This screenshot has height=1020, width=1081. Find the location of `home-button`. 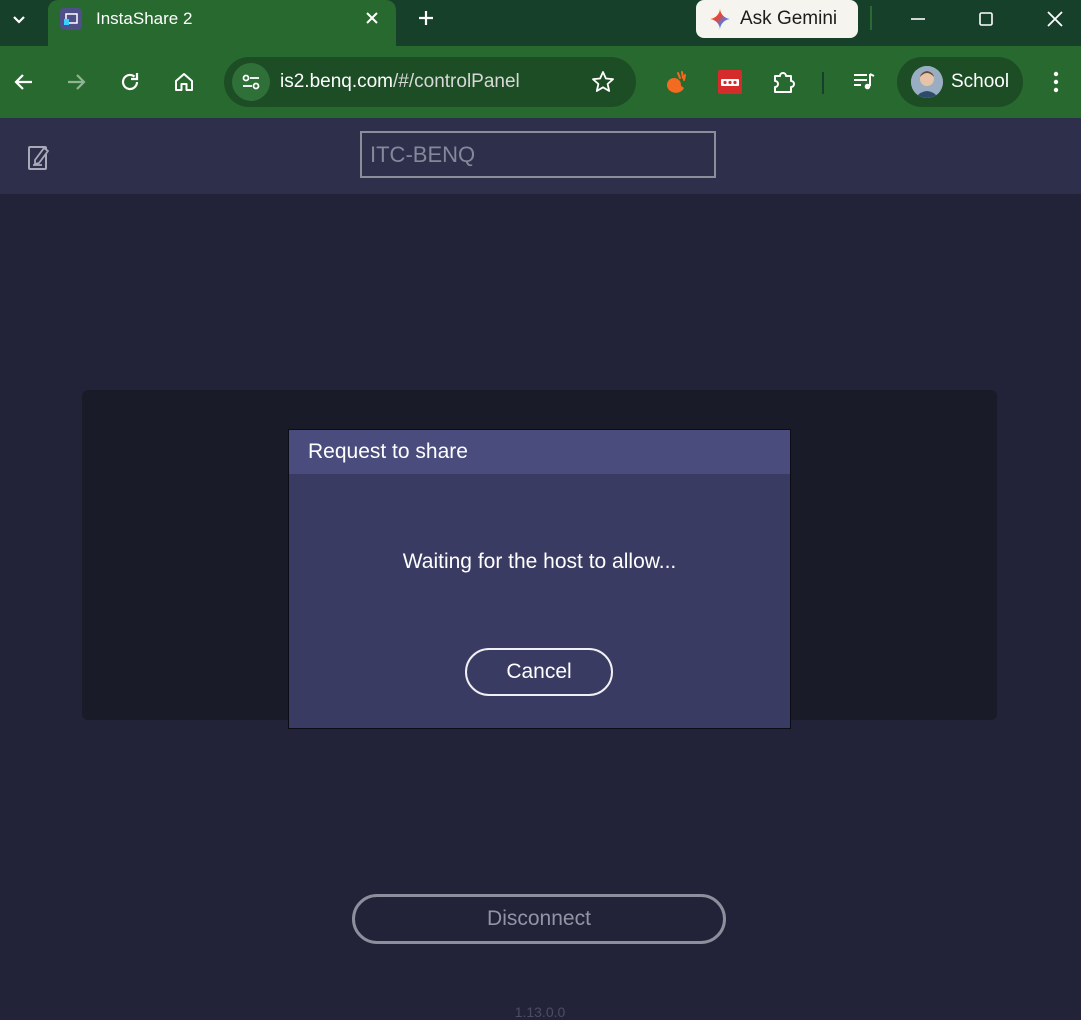

home-button is located at coordinates (184, 82).